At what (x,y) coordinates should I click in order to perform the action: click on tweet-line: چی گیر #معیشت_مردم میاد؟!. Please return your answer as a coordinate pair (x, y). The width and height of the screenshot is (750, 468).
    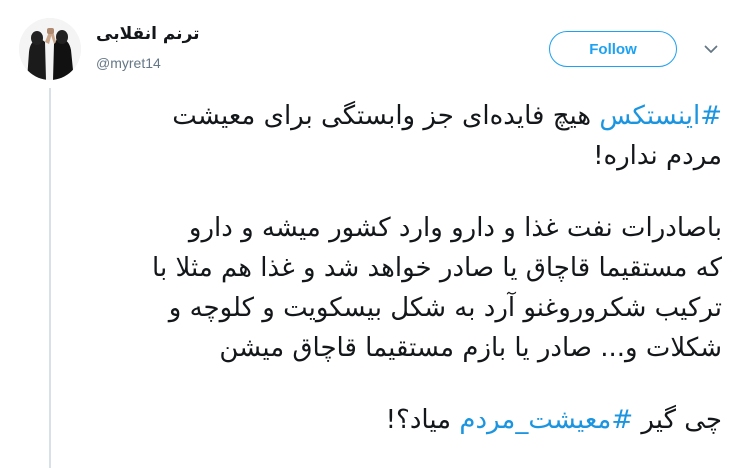
    Looking at the image, I should click on (392, 420).